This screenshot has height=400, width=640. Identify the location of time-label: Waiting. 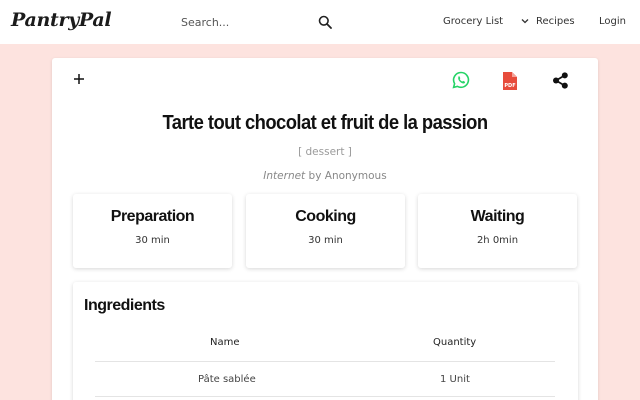
(497, 216).